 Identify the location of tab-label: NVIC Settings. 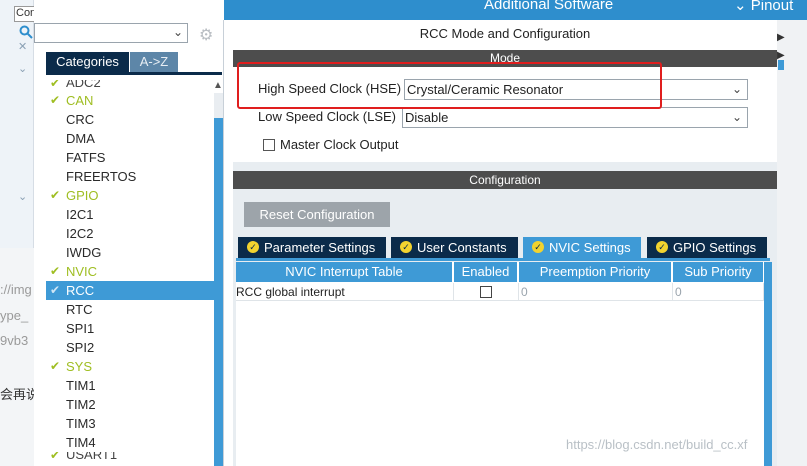
(590, 247).